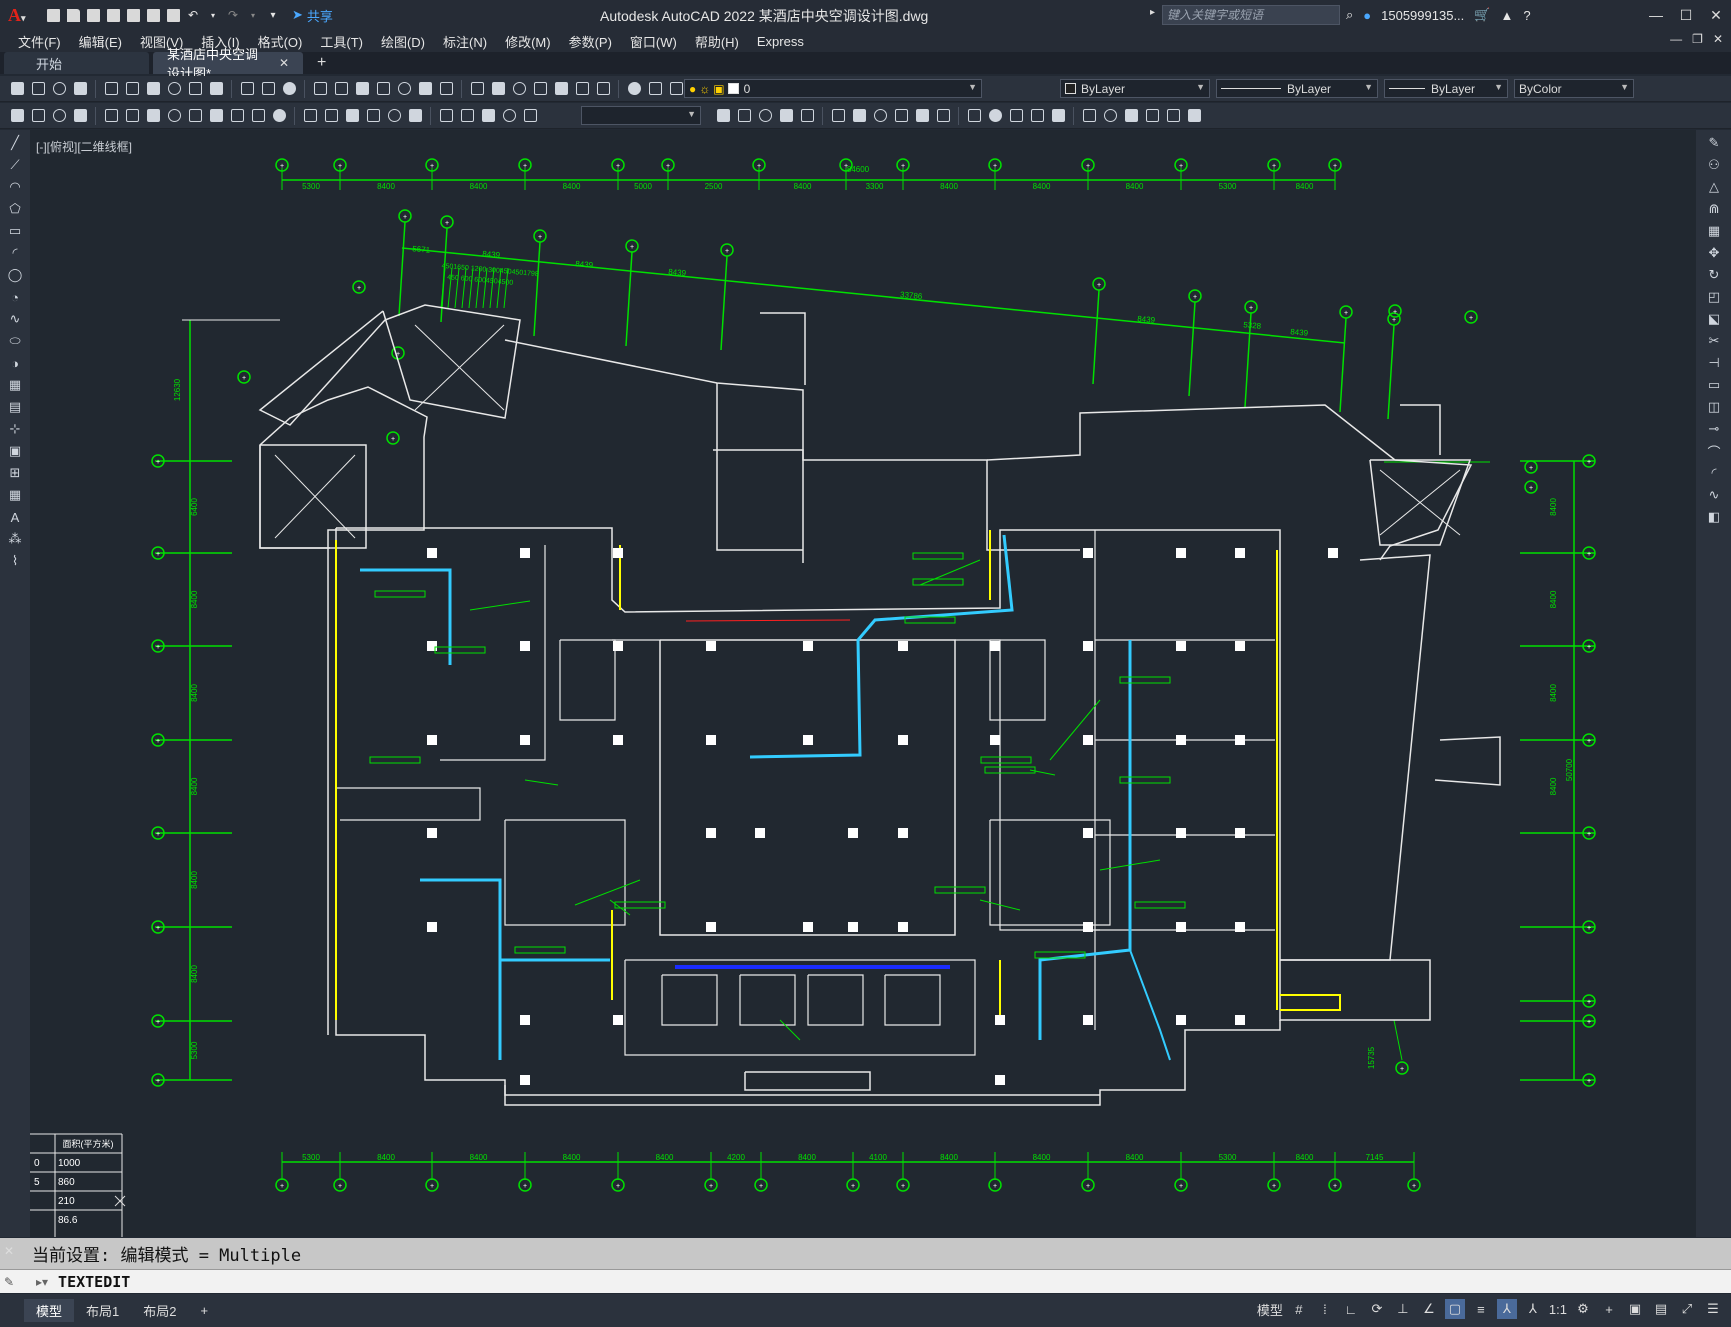 This screenshot has width=1731, height=1327. I want to click on modify-tool-icon-2: ⚇, so click(1714, 165).